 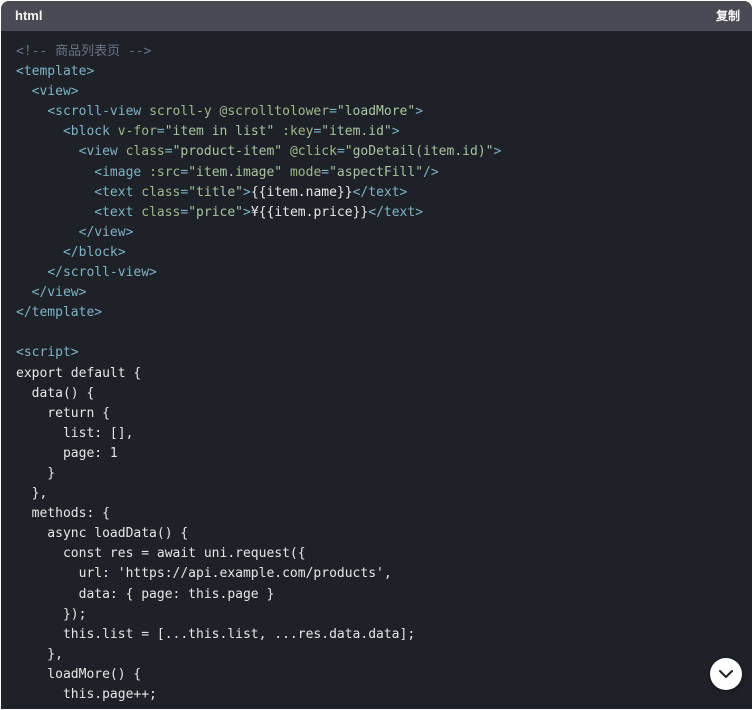 What do you see at coordinates (36, 473) in the screenshot?
I see `code-token: }` at bounding box center [36, 473].